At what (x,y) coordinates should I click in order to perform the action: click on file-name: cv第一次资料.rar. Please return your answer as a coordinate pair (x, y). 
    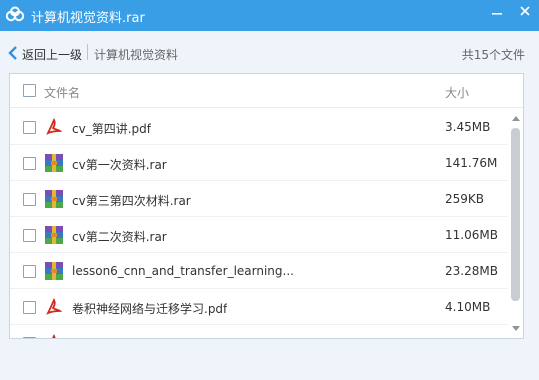
    Looking at the image, I should click on (119, 165).